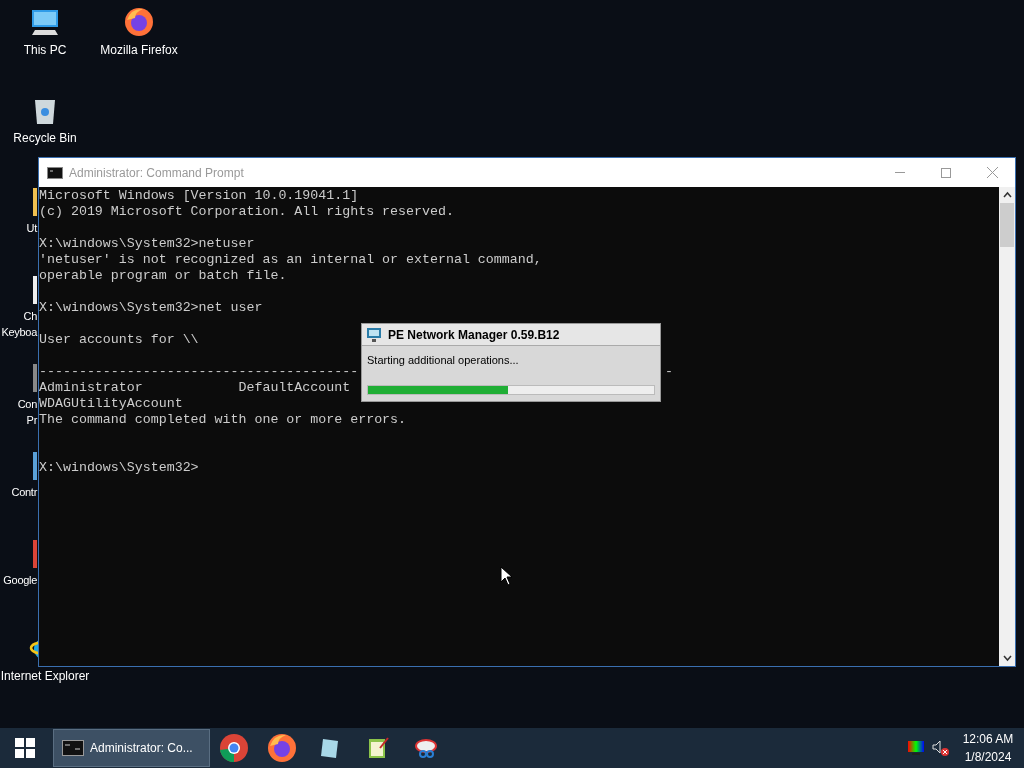 The image size is (1024, 768). I want to click on desktop-icon-label: Ch Keyboa, so click(19, 324).